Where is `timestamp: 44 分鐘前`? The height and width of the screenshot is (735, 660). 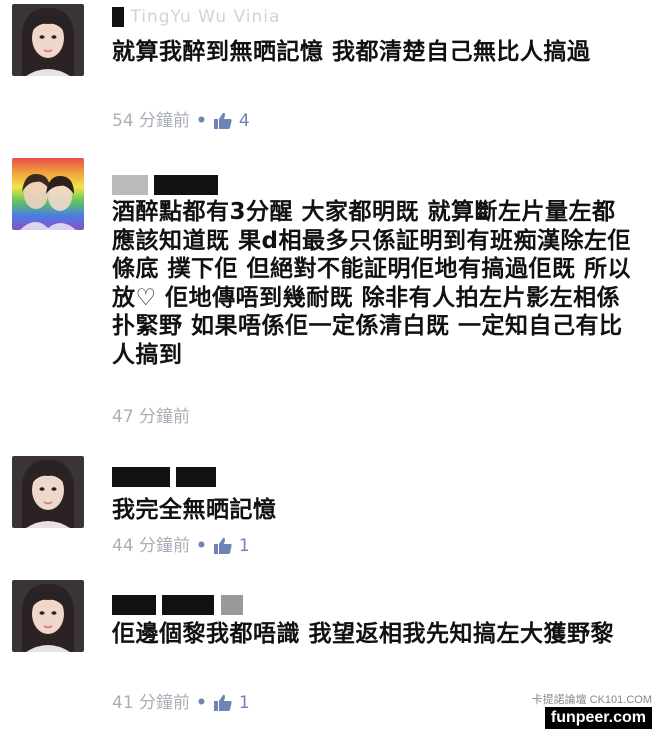 timestamp: 44 分鐘前 is located at coordinates (151, 546).